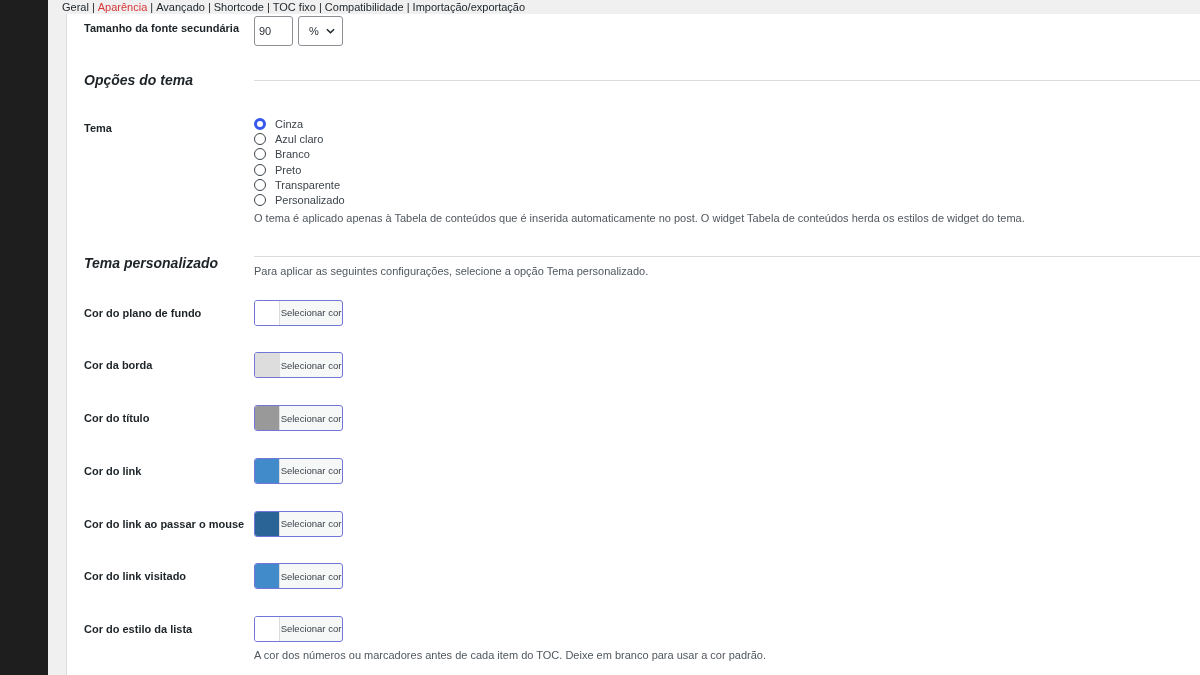  Describe the element at coordinates (452, 271) in the screenshot. I see `description-text: Para aplicar as seguintes configurações, selecione a opção Tema personalizado.` at that location.